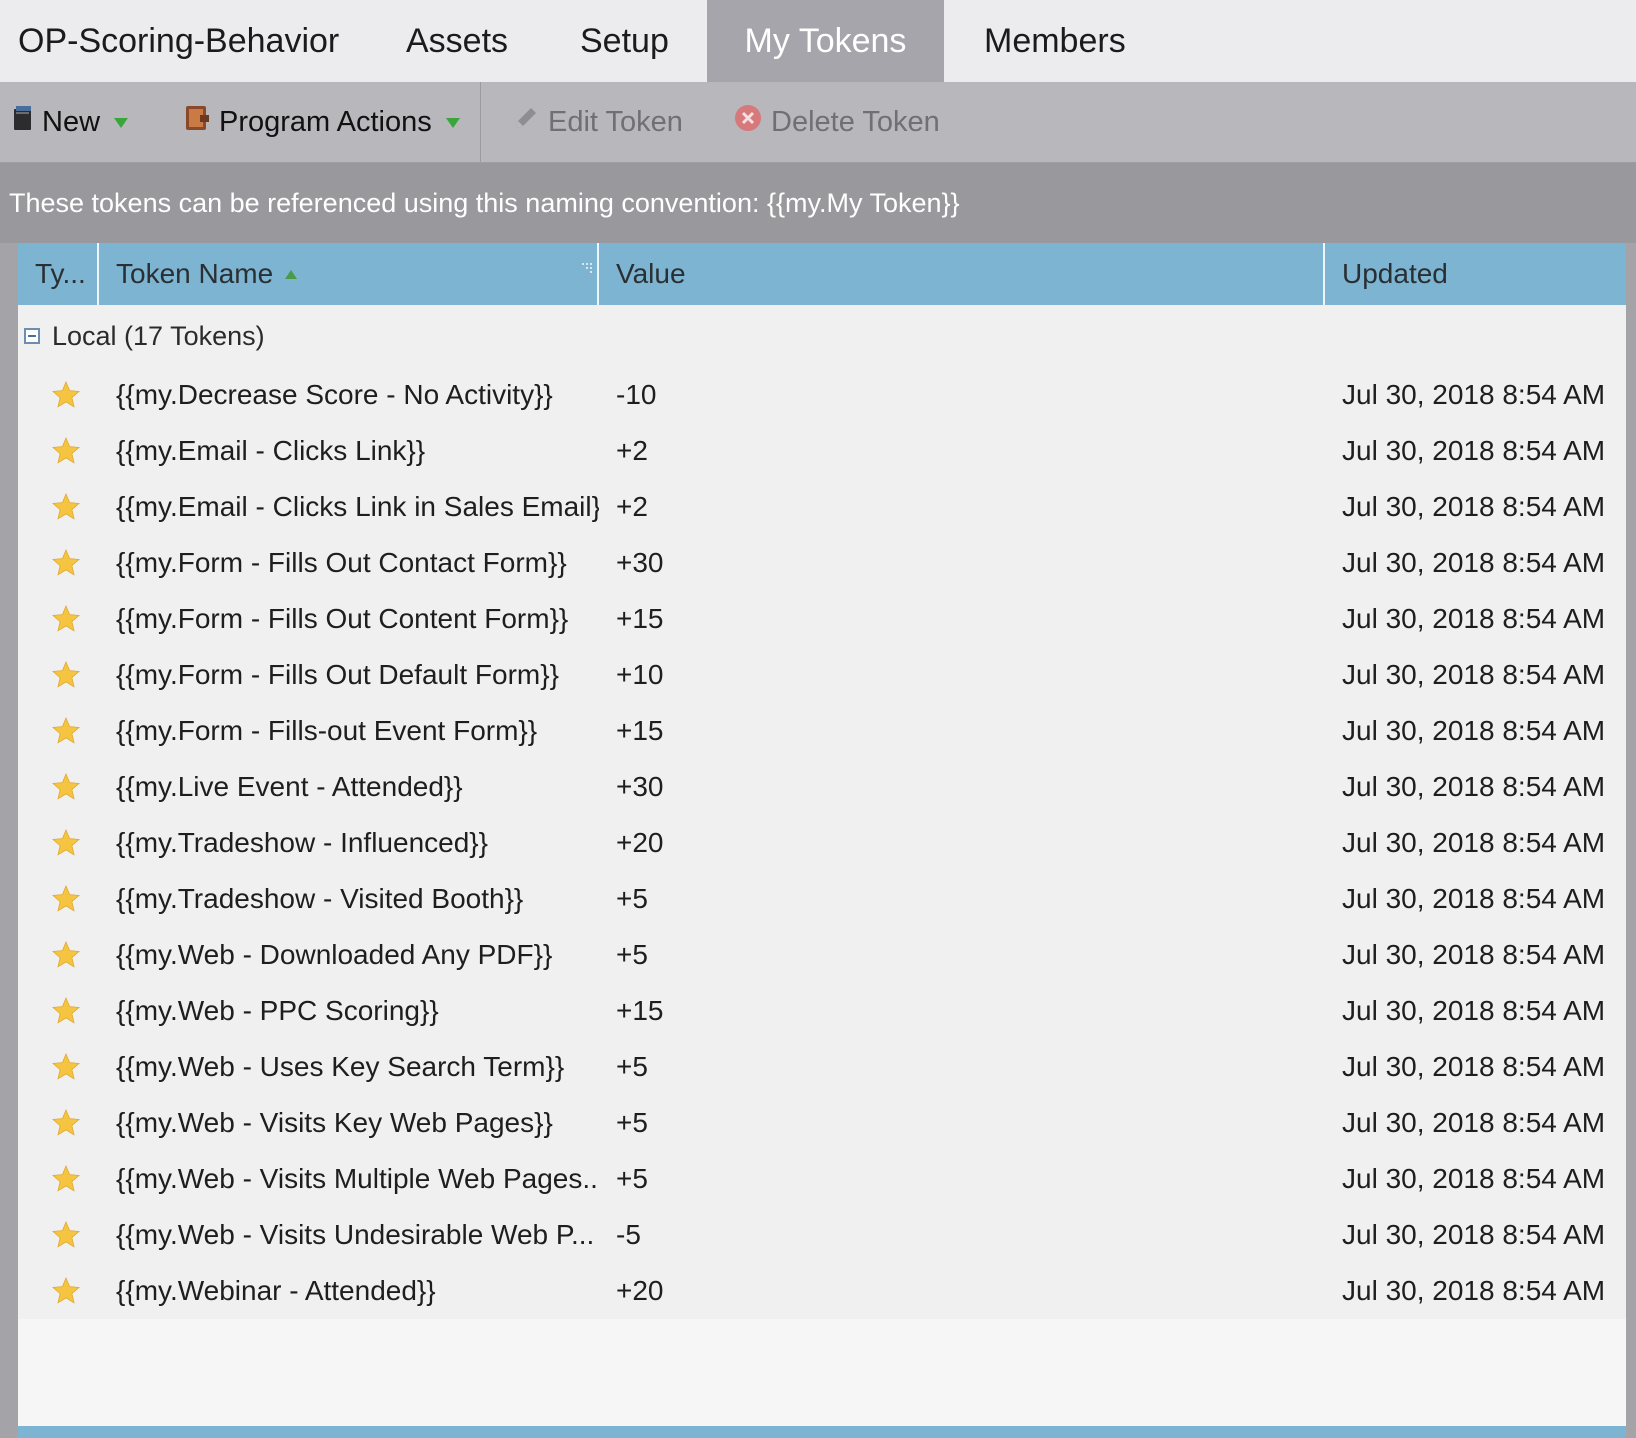 This screenshot has height=1438, width=1636. Describe the element at coordinates (325, 121) in the screenshot. I see `program-actions-label: Program Actions` at that location.